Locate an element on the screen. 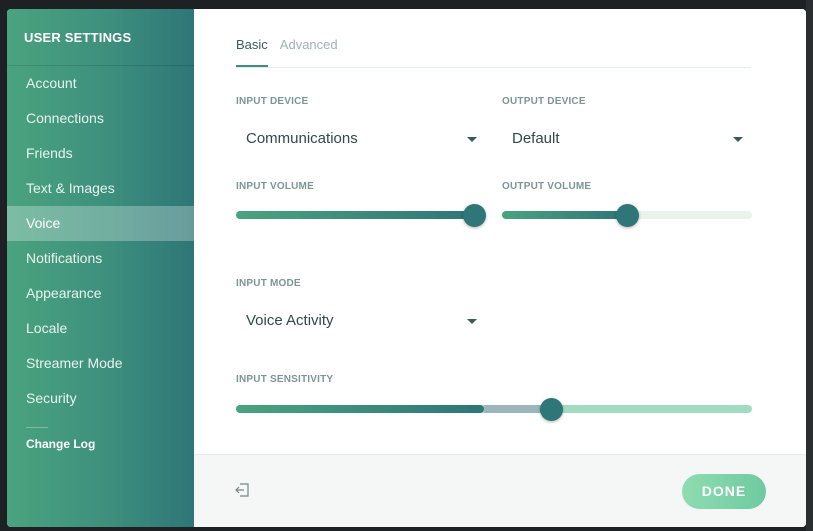  sidebar-divider-short is located at coordinates (37, 427).